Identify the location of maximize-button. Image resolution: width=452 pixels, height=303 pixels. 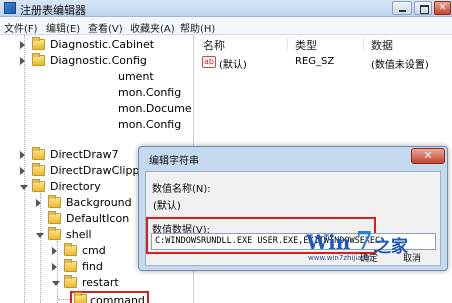
(423, 8).